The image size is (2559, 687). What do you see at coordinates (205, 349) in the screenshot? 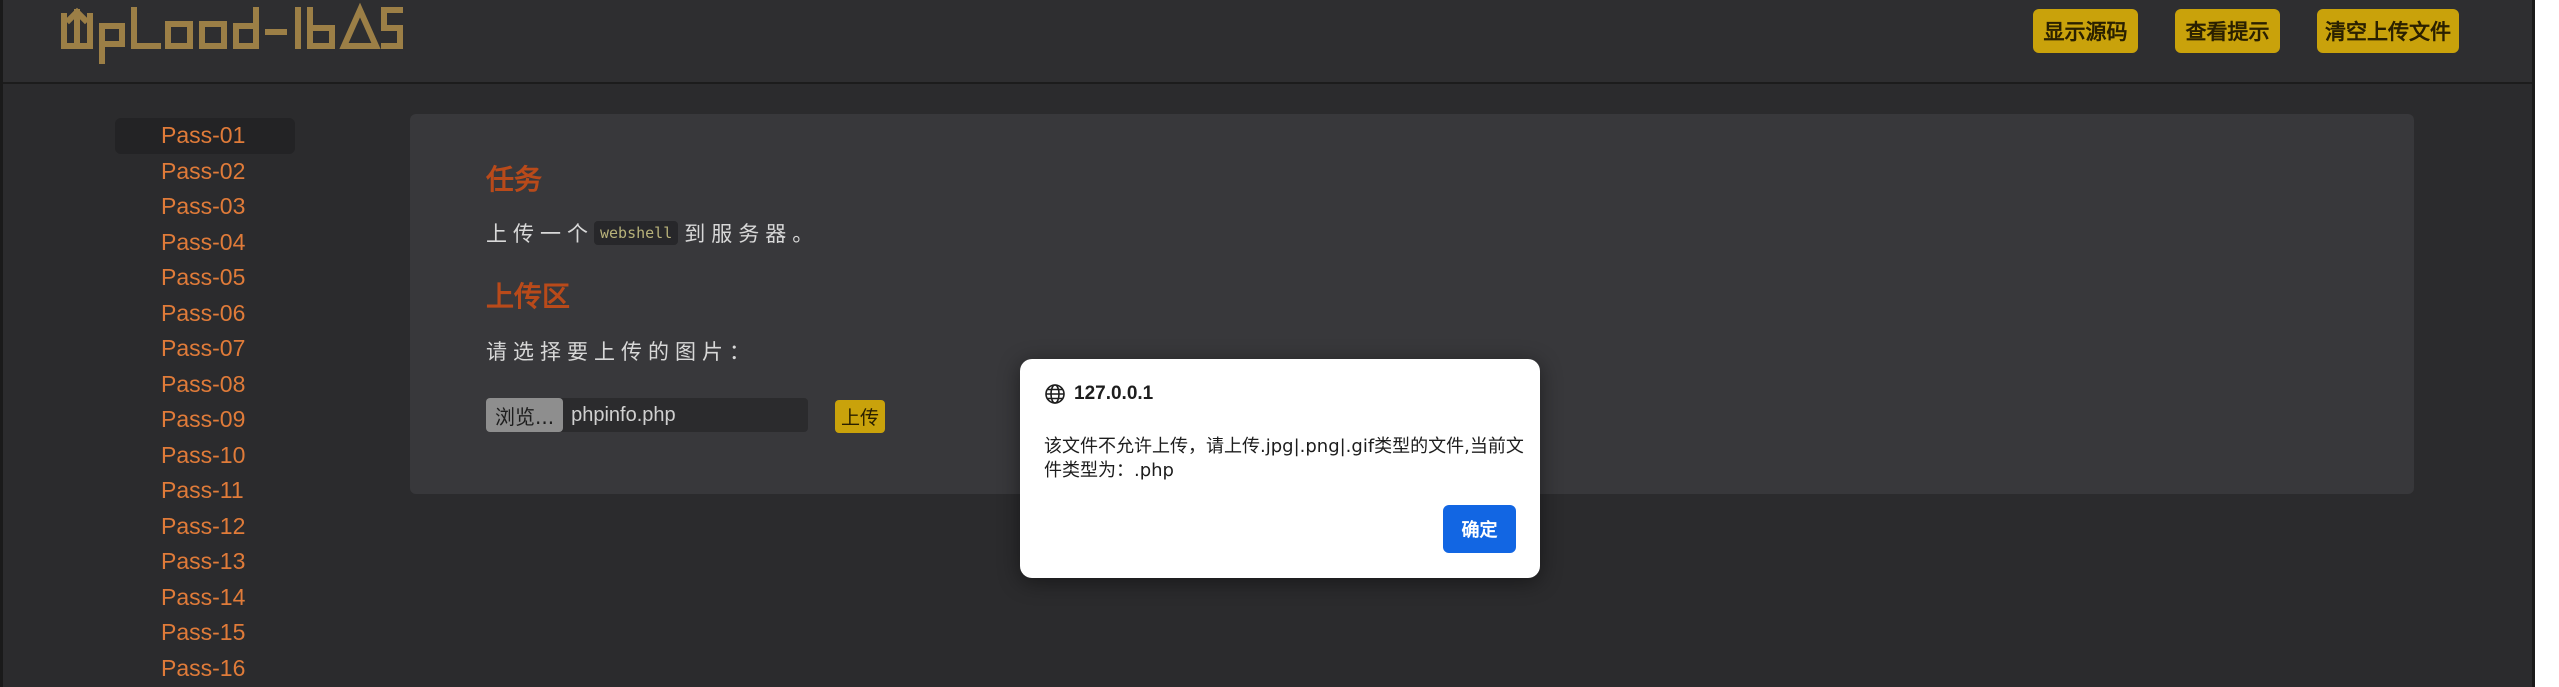
I see `sidebar-item-pass-07: Pass-07` at bounding box center [205, 349].